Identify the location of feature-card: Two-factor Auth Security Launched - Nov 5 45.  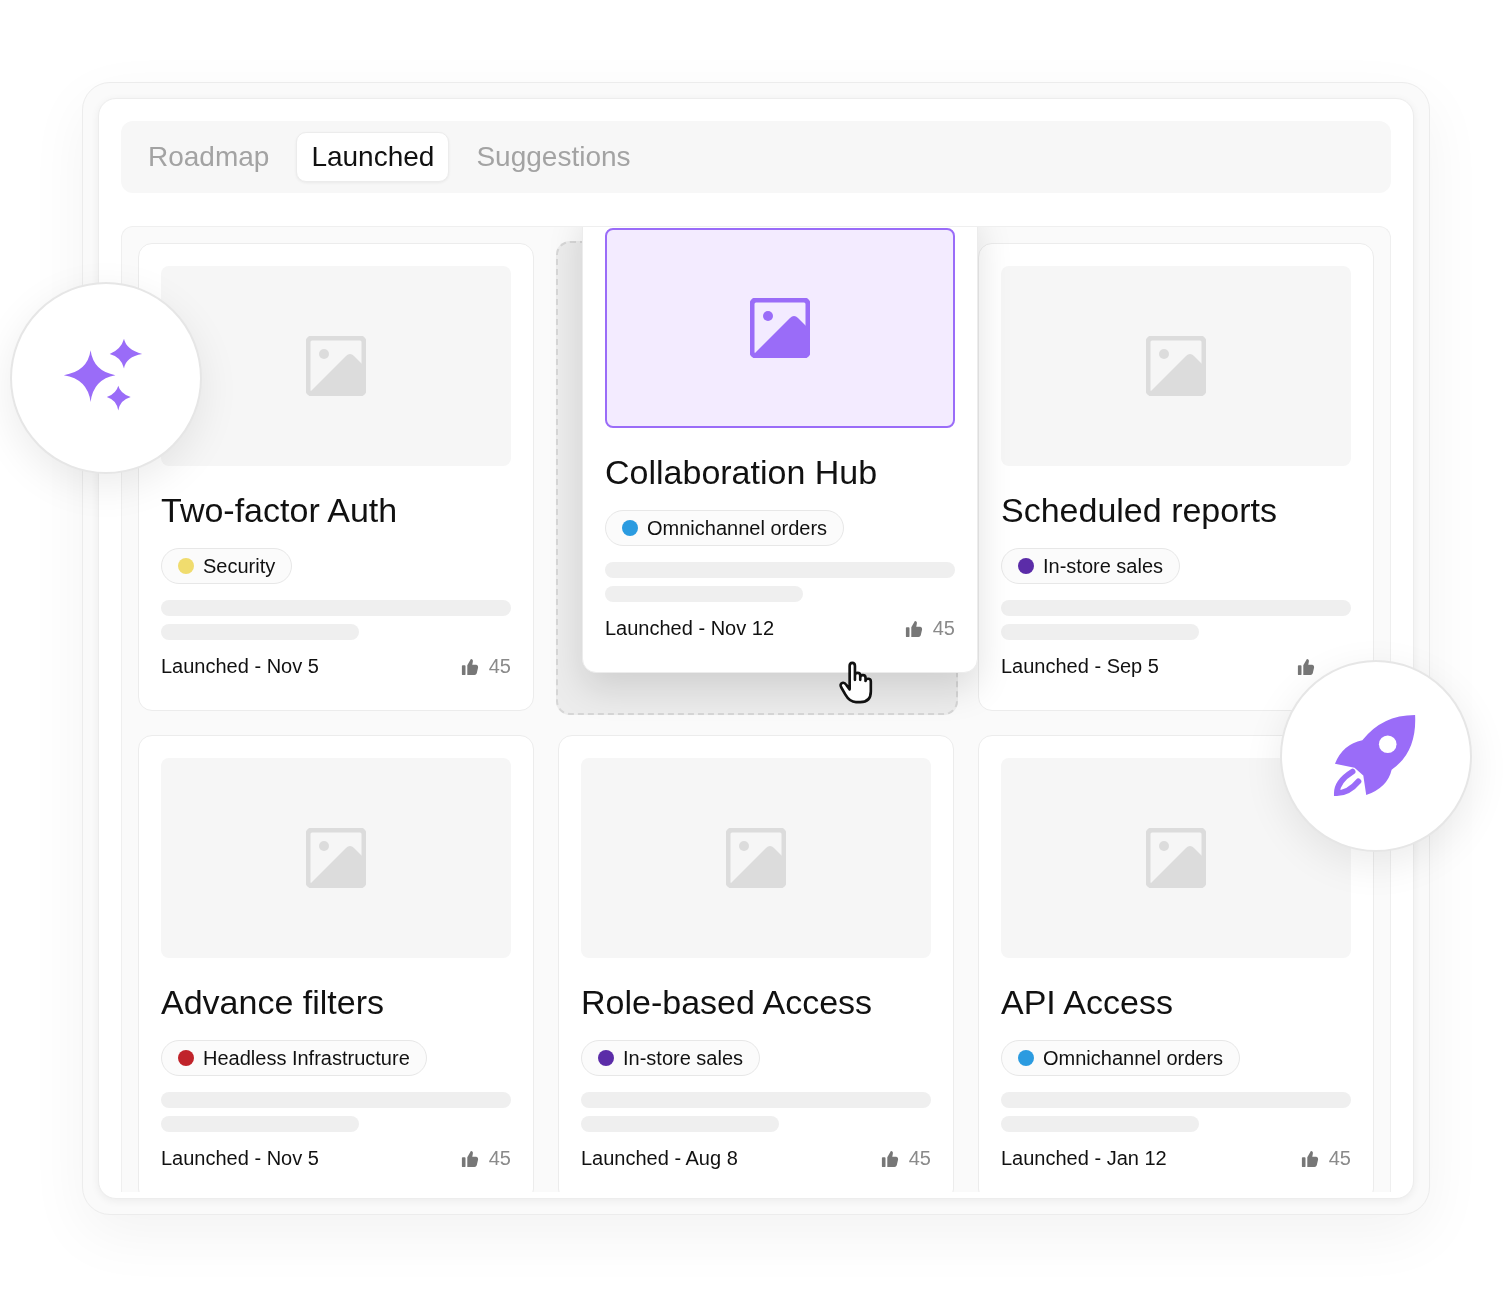
(336, 477).